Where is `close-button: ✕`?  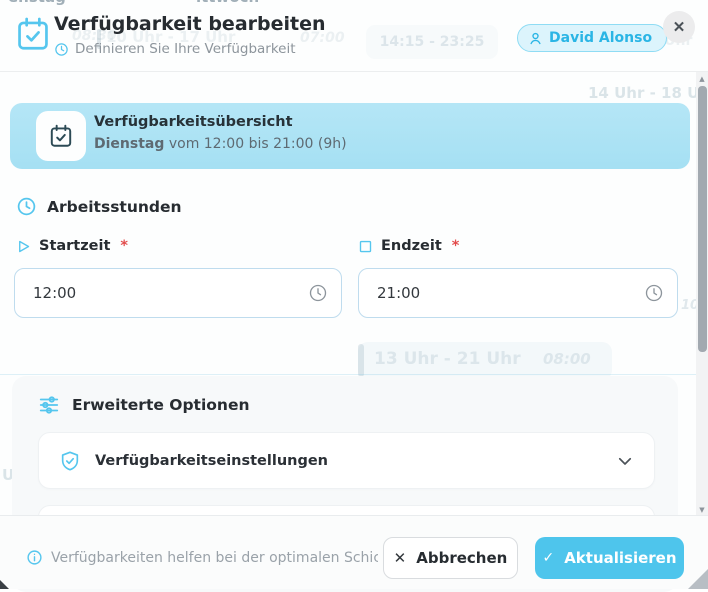 close-button: ✕ is located at coordinates (679, 27).